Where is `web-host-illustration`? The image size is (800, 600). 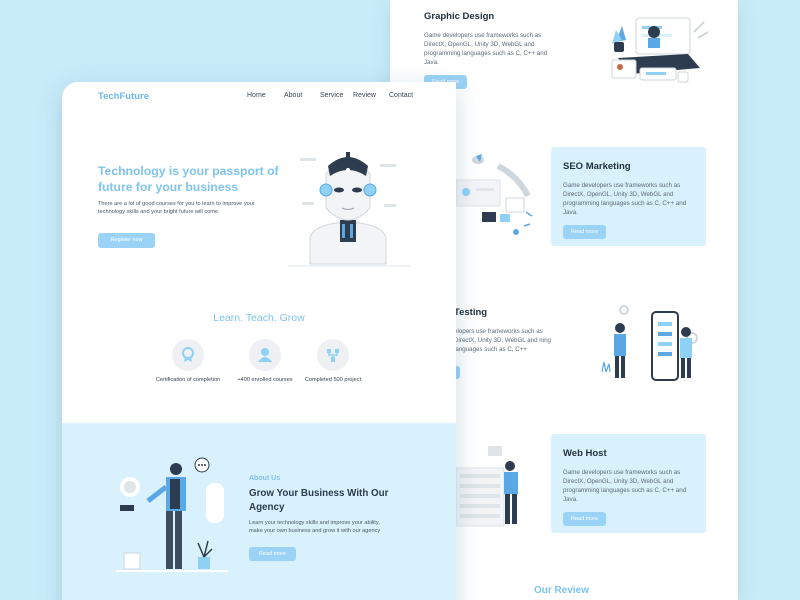 web-host-illustration is located at coordinates (486, 486).